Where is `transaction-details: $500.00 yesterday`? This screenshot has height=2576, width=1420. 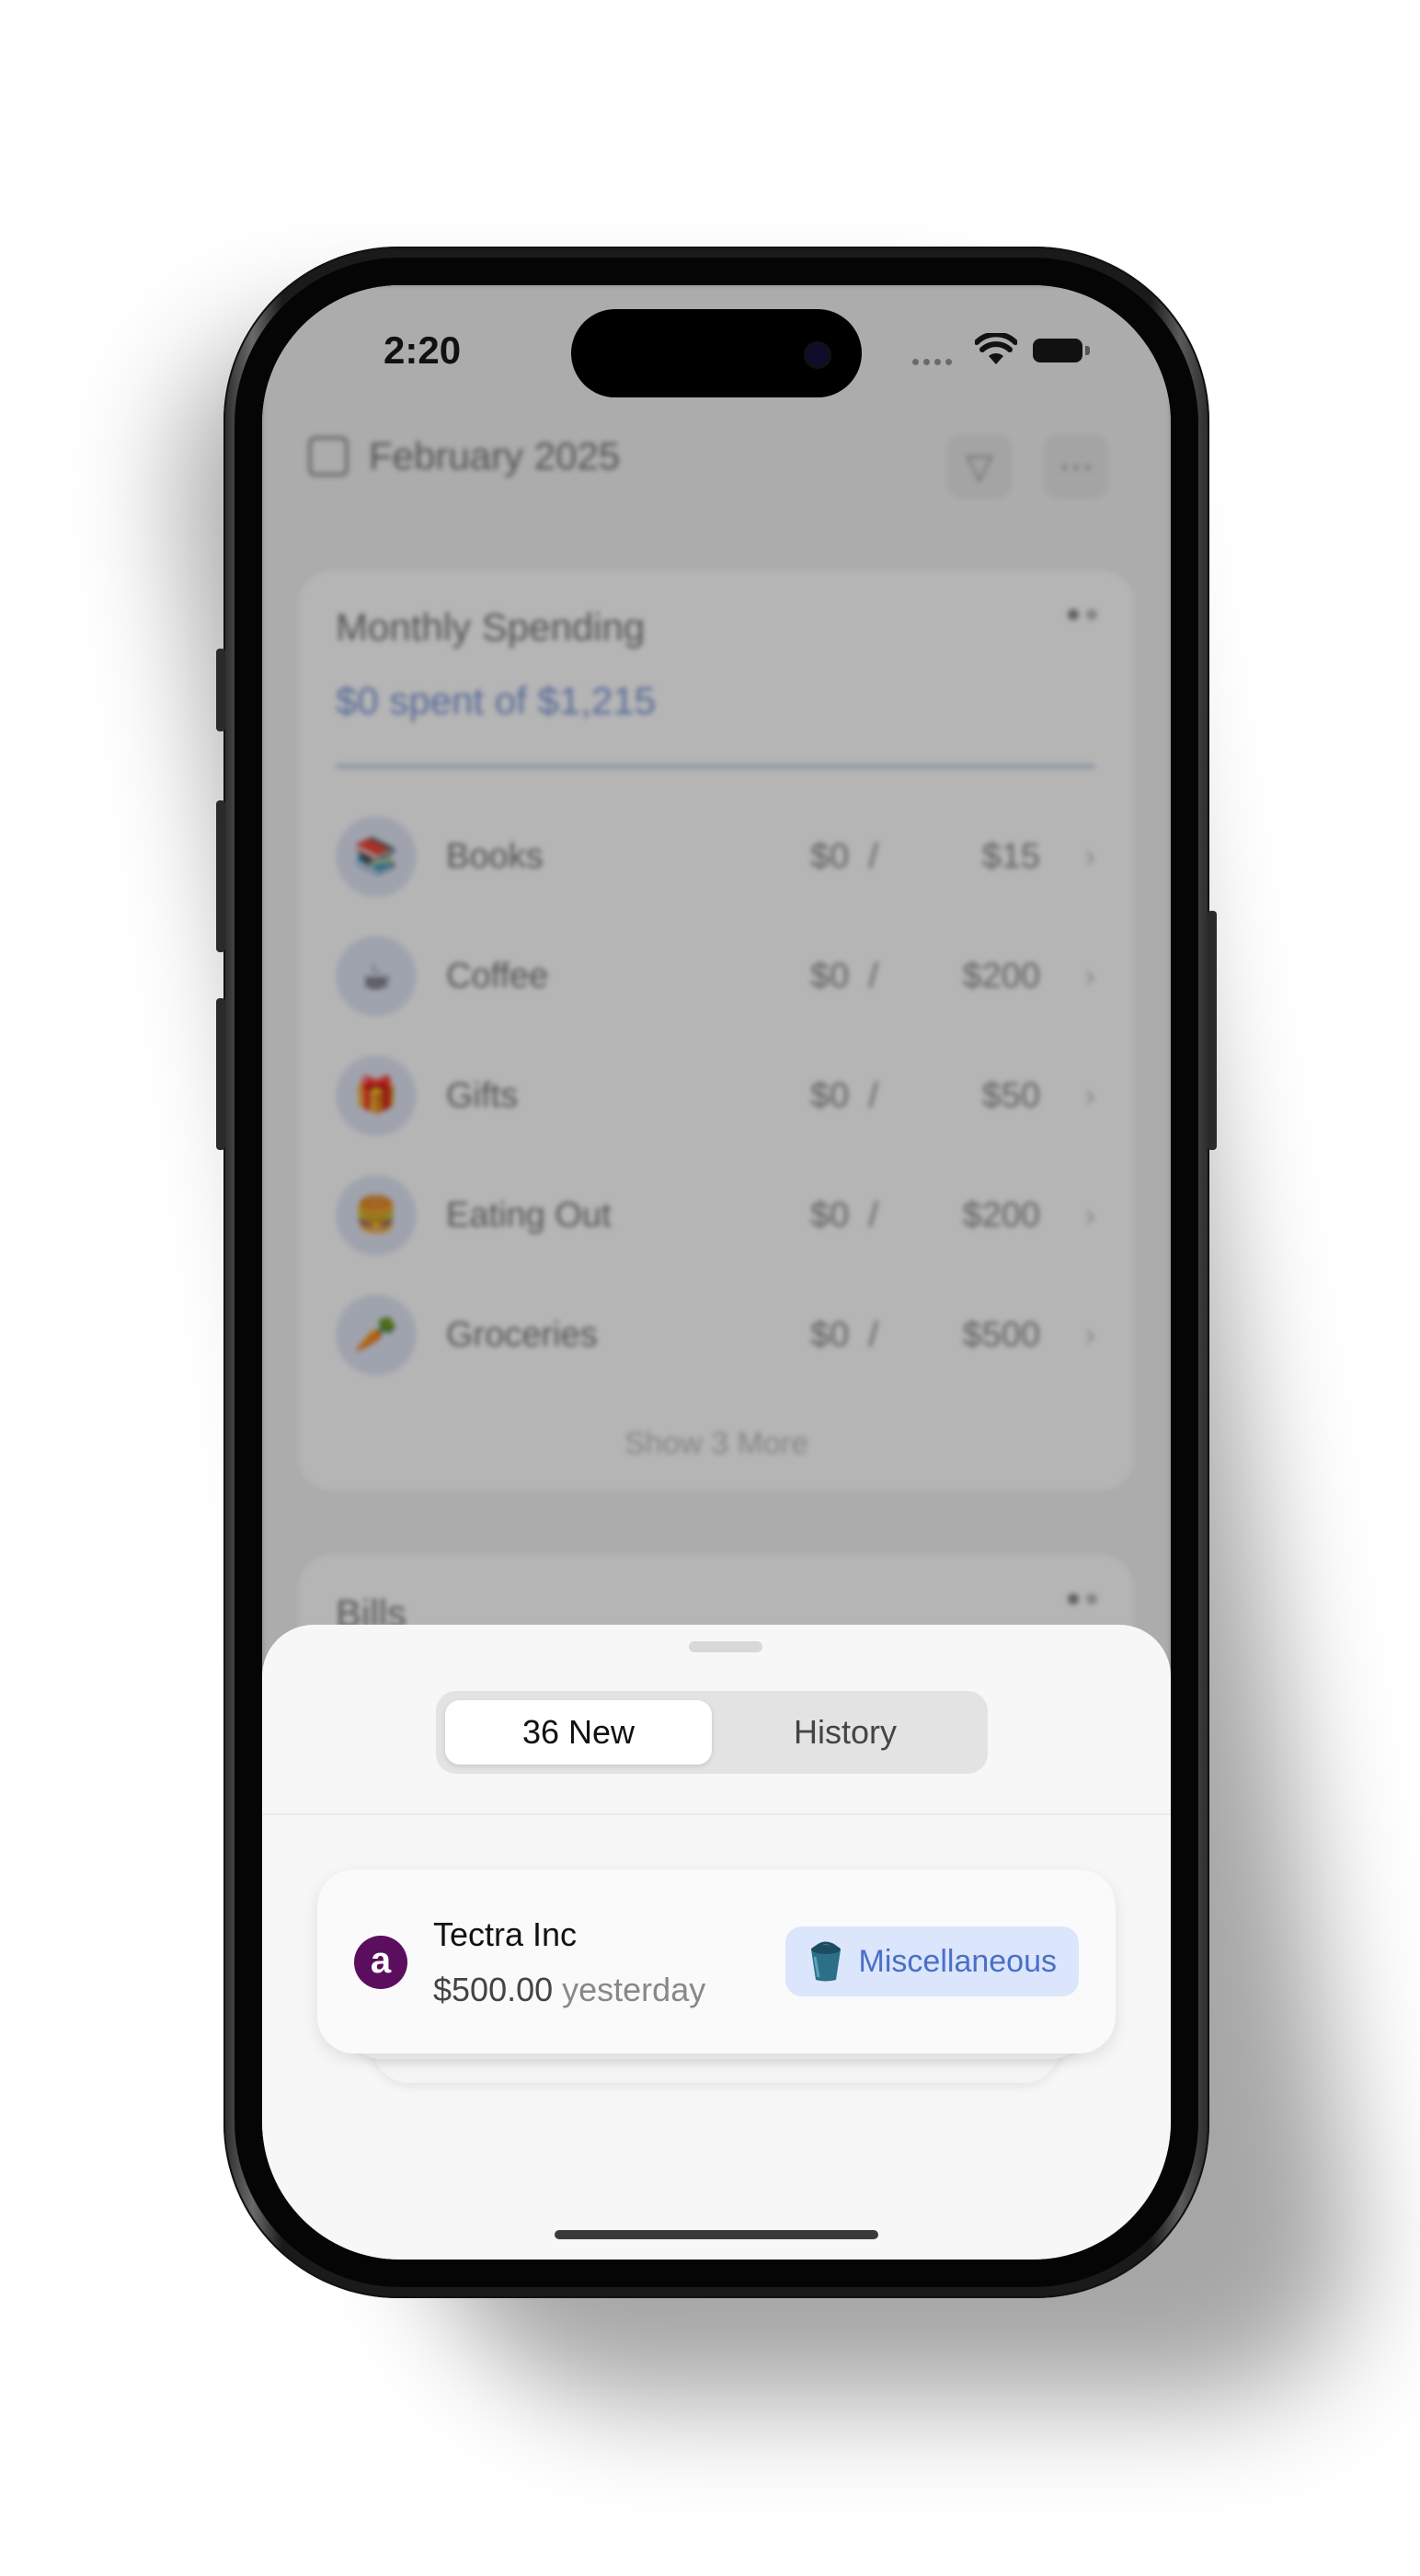
transaction-details: $500.00 yesterday is located at coordinates (569, 1990).